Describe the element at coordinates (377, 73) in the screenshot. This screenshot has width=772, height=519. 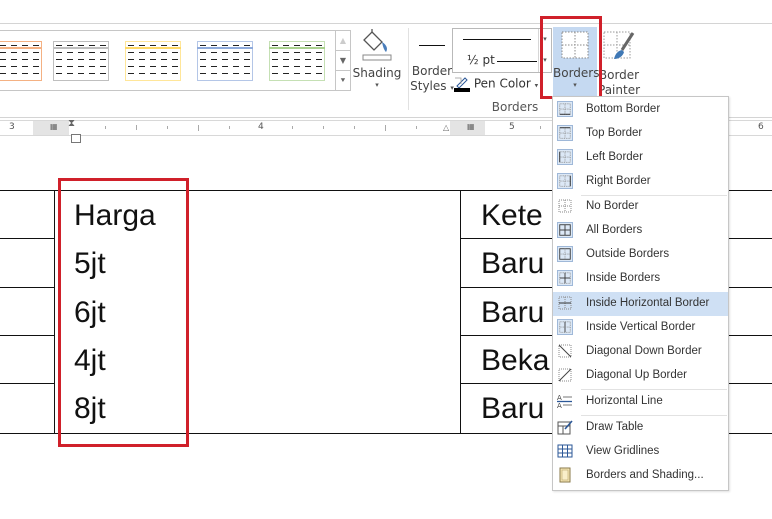
I see `shading-label: Shading` at that location.